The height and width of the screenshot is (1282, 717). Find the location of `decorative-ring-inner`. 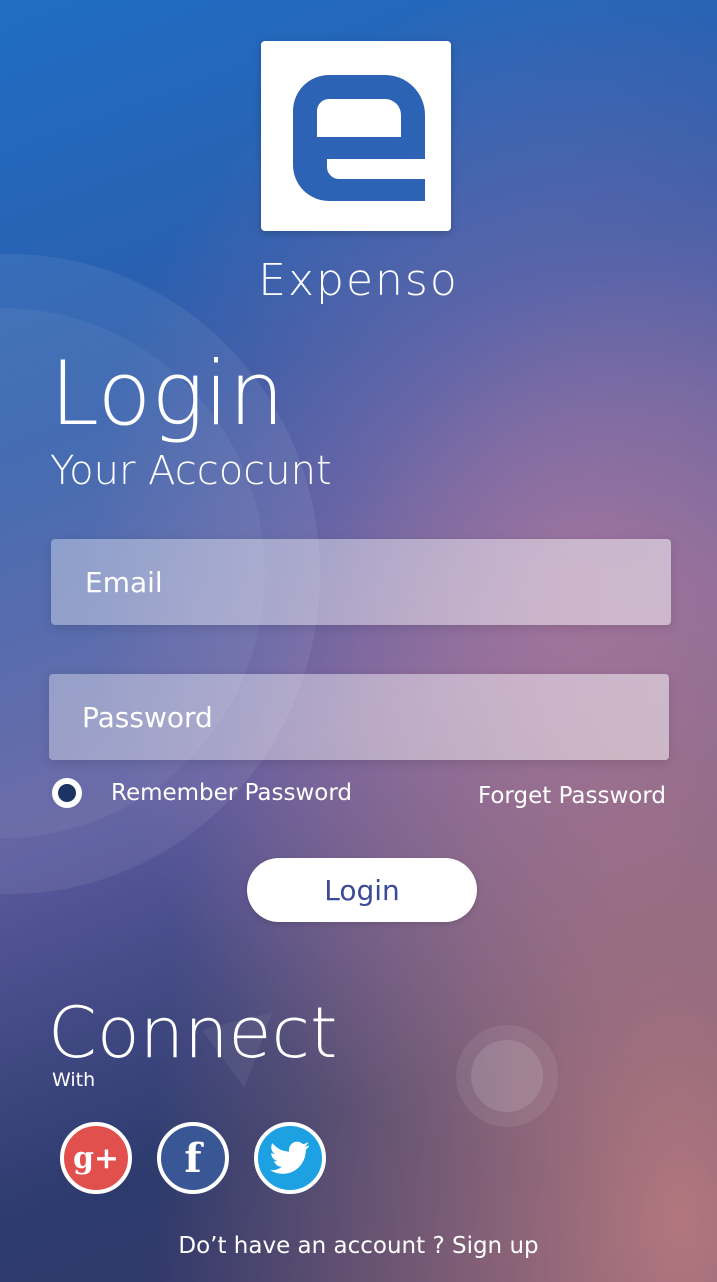

decorative-ring-inner is located at coordinates (507, 1076).